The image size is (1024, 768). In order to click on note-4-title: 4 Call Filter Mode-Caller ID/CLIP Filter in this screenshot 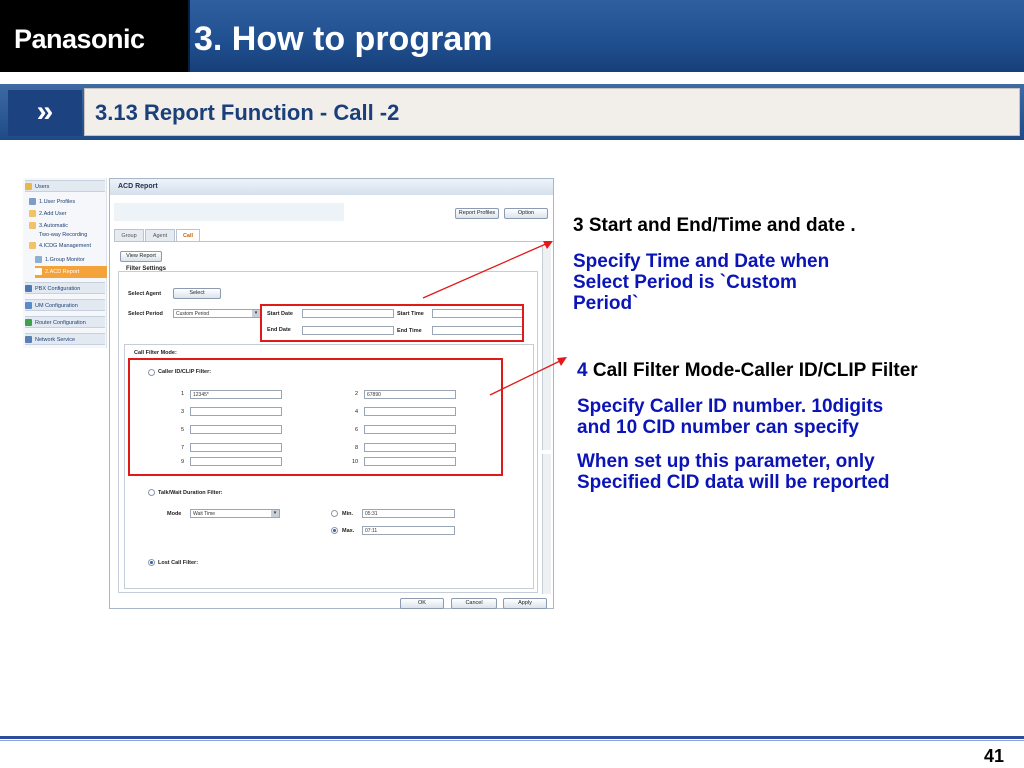, I will do `click(747, 371)`.